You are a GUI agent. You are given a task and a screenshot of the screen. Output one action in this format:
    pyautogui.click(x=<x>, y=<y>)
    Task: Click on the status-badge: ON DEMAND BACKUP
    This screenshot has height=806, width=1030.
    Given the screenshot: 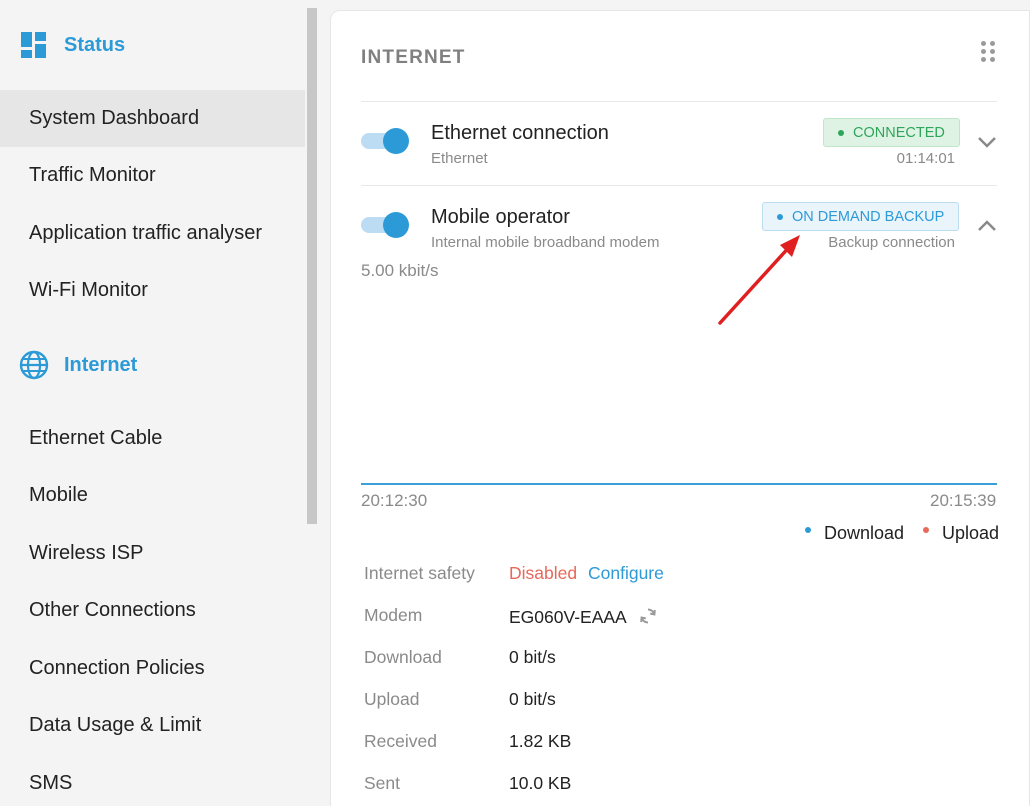 What is the action you would take?
    pyautogui.click(x=861, y=216)
    